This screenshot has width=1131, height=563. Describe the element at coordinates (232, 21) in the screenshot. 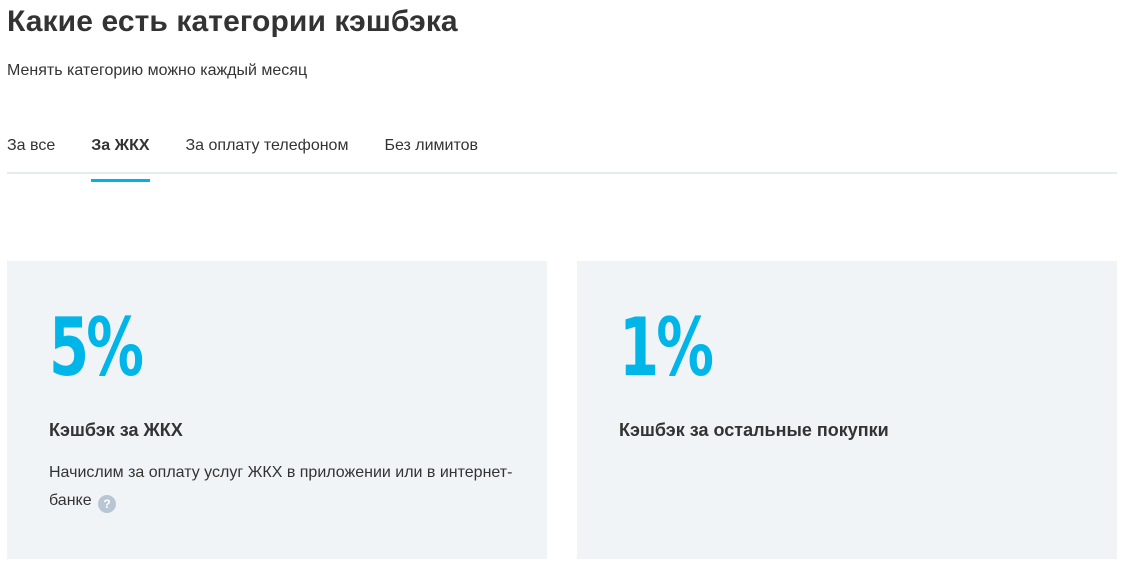

I see `page-title: Какие есть категории кэшбэка` at that location.